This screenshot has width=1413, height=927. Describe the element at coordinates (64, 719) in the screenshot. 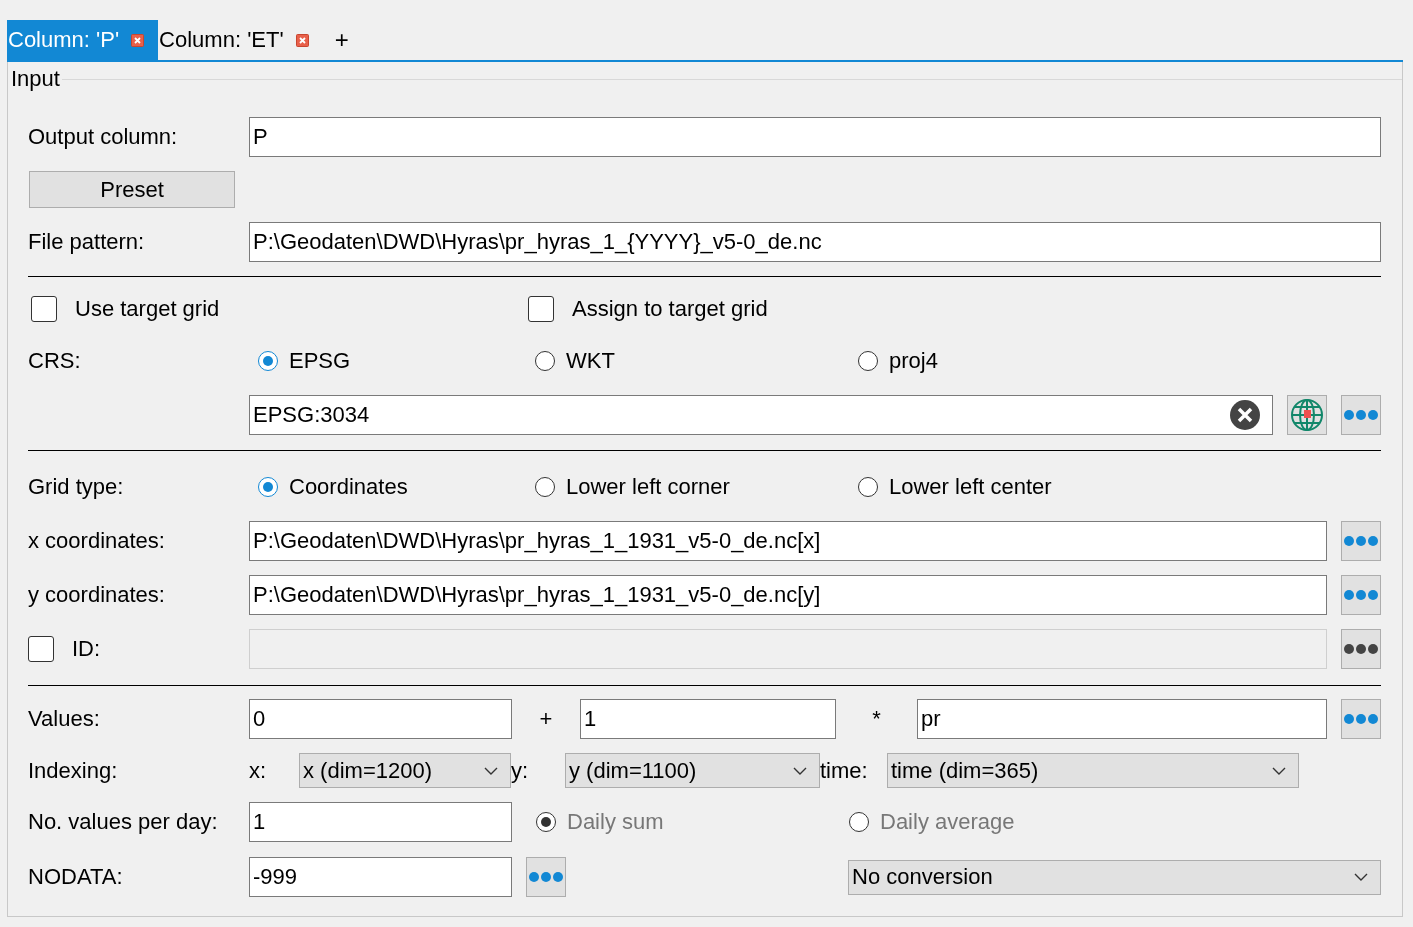

I see `field-label: Values:` at that location.